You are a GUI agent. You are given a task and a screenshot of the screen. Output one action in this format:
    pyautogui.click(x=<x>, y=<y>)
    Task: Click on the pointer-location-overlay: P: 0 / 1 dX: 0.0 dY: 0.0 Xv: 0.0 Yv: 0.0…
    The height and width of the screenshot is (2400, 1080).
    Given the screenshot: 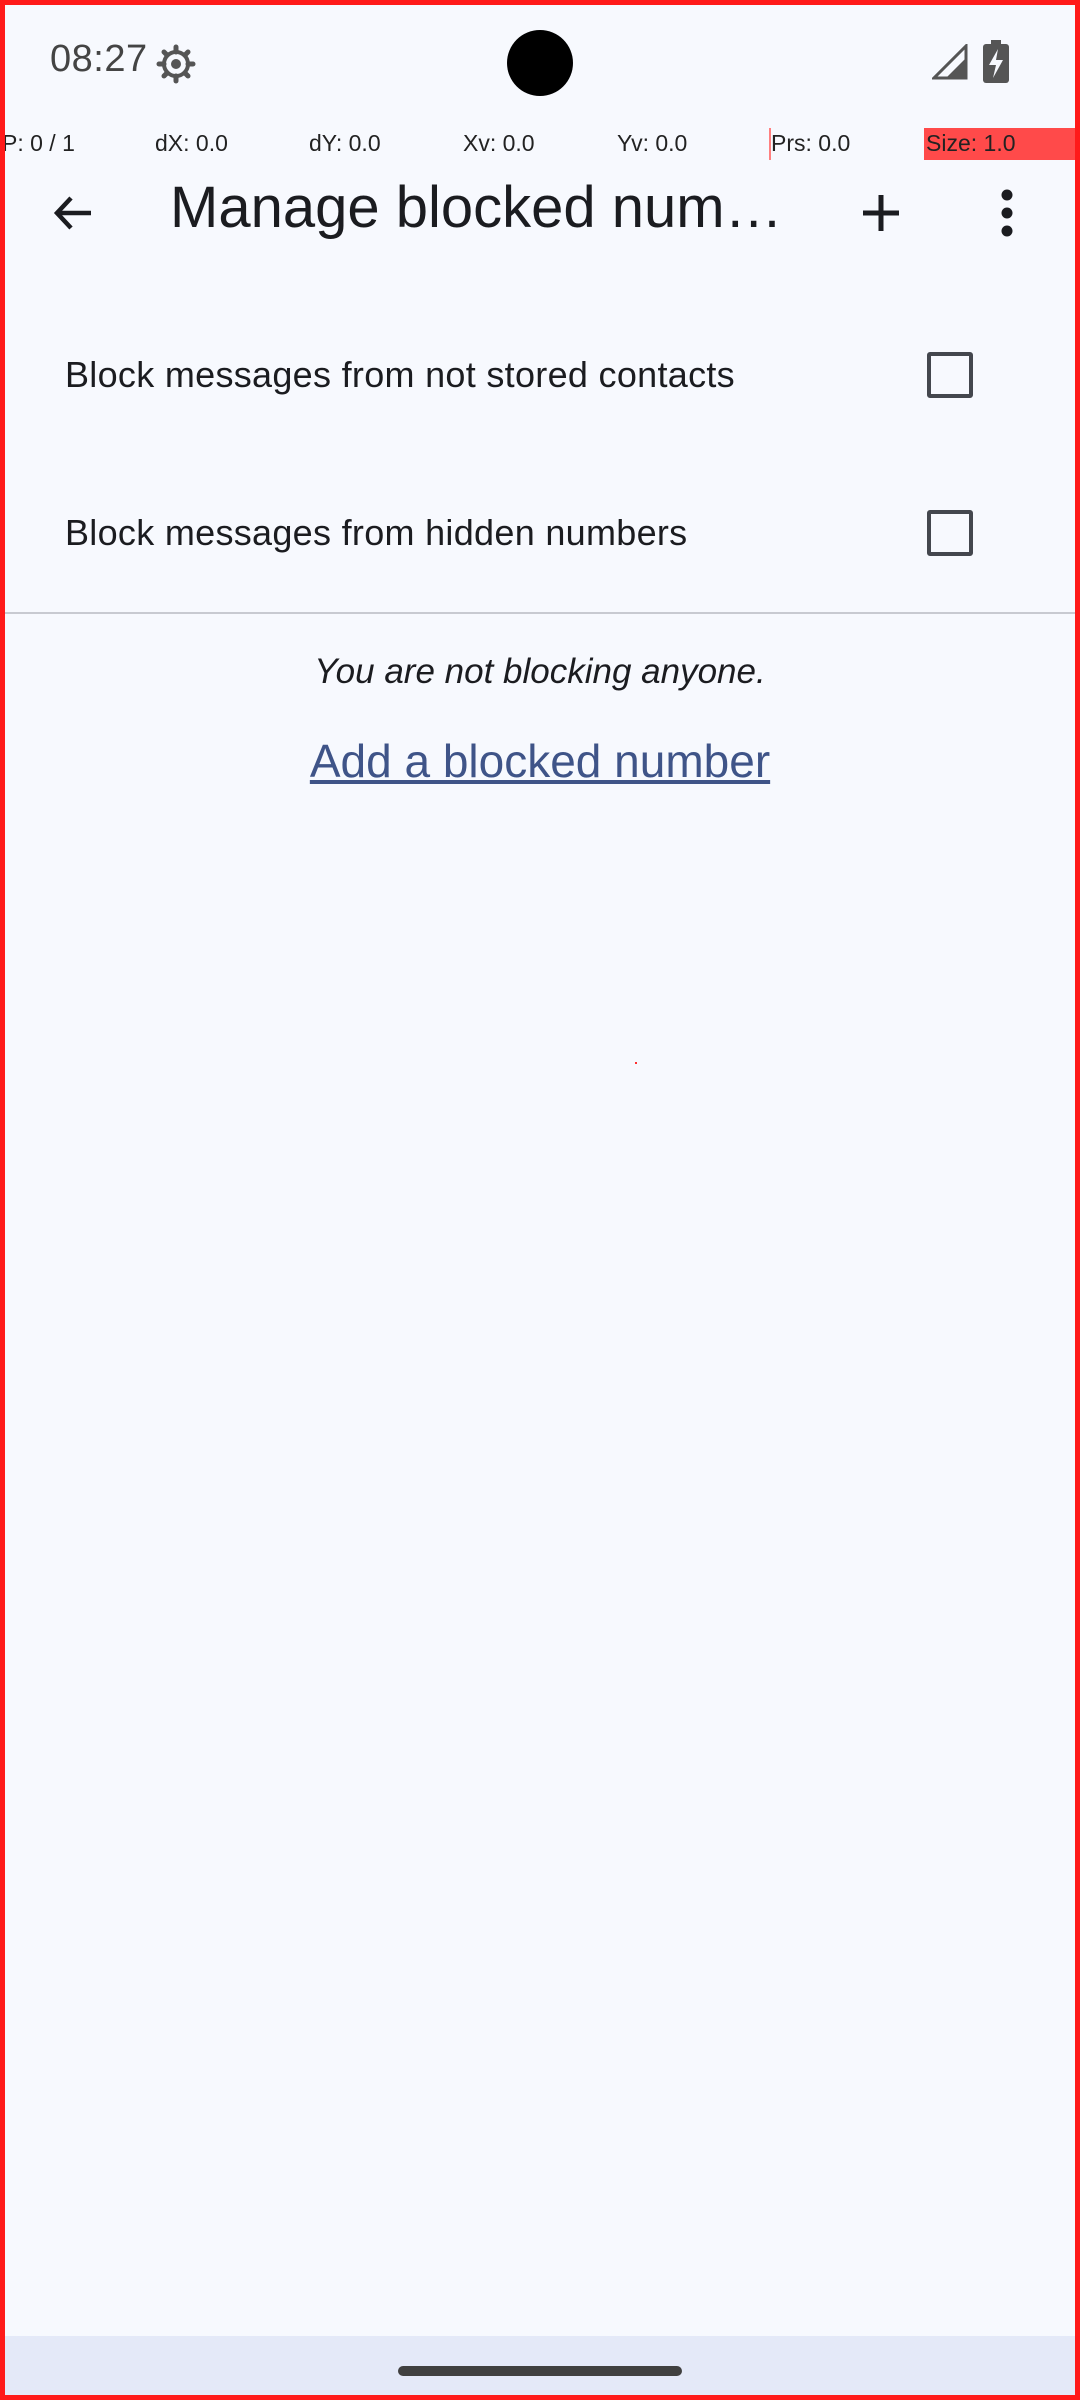 What is the action you would take?
    pyautogui.click(x=540, y=144)
    